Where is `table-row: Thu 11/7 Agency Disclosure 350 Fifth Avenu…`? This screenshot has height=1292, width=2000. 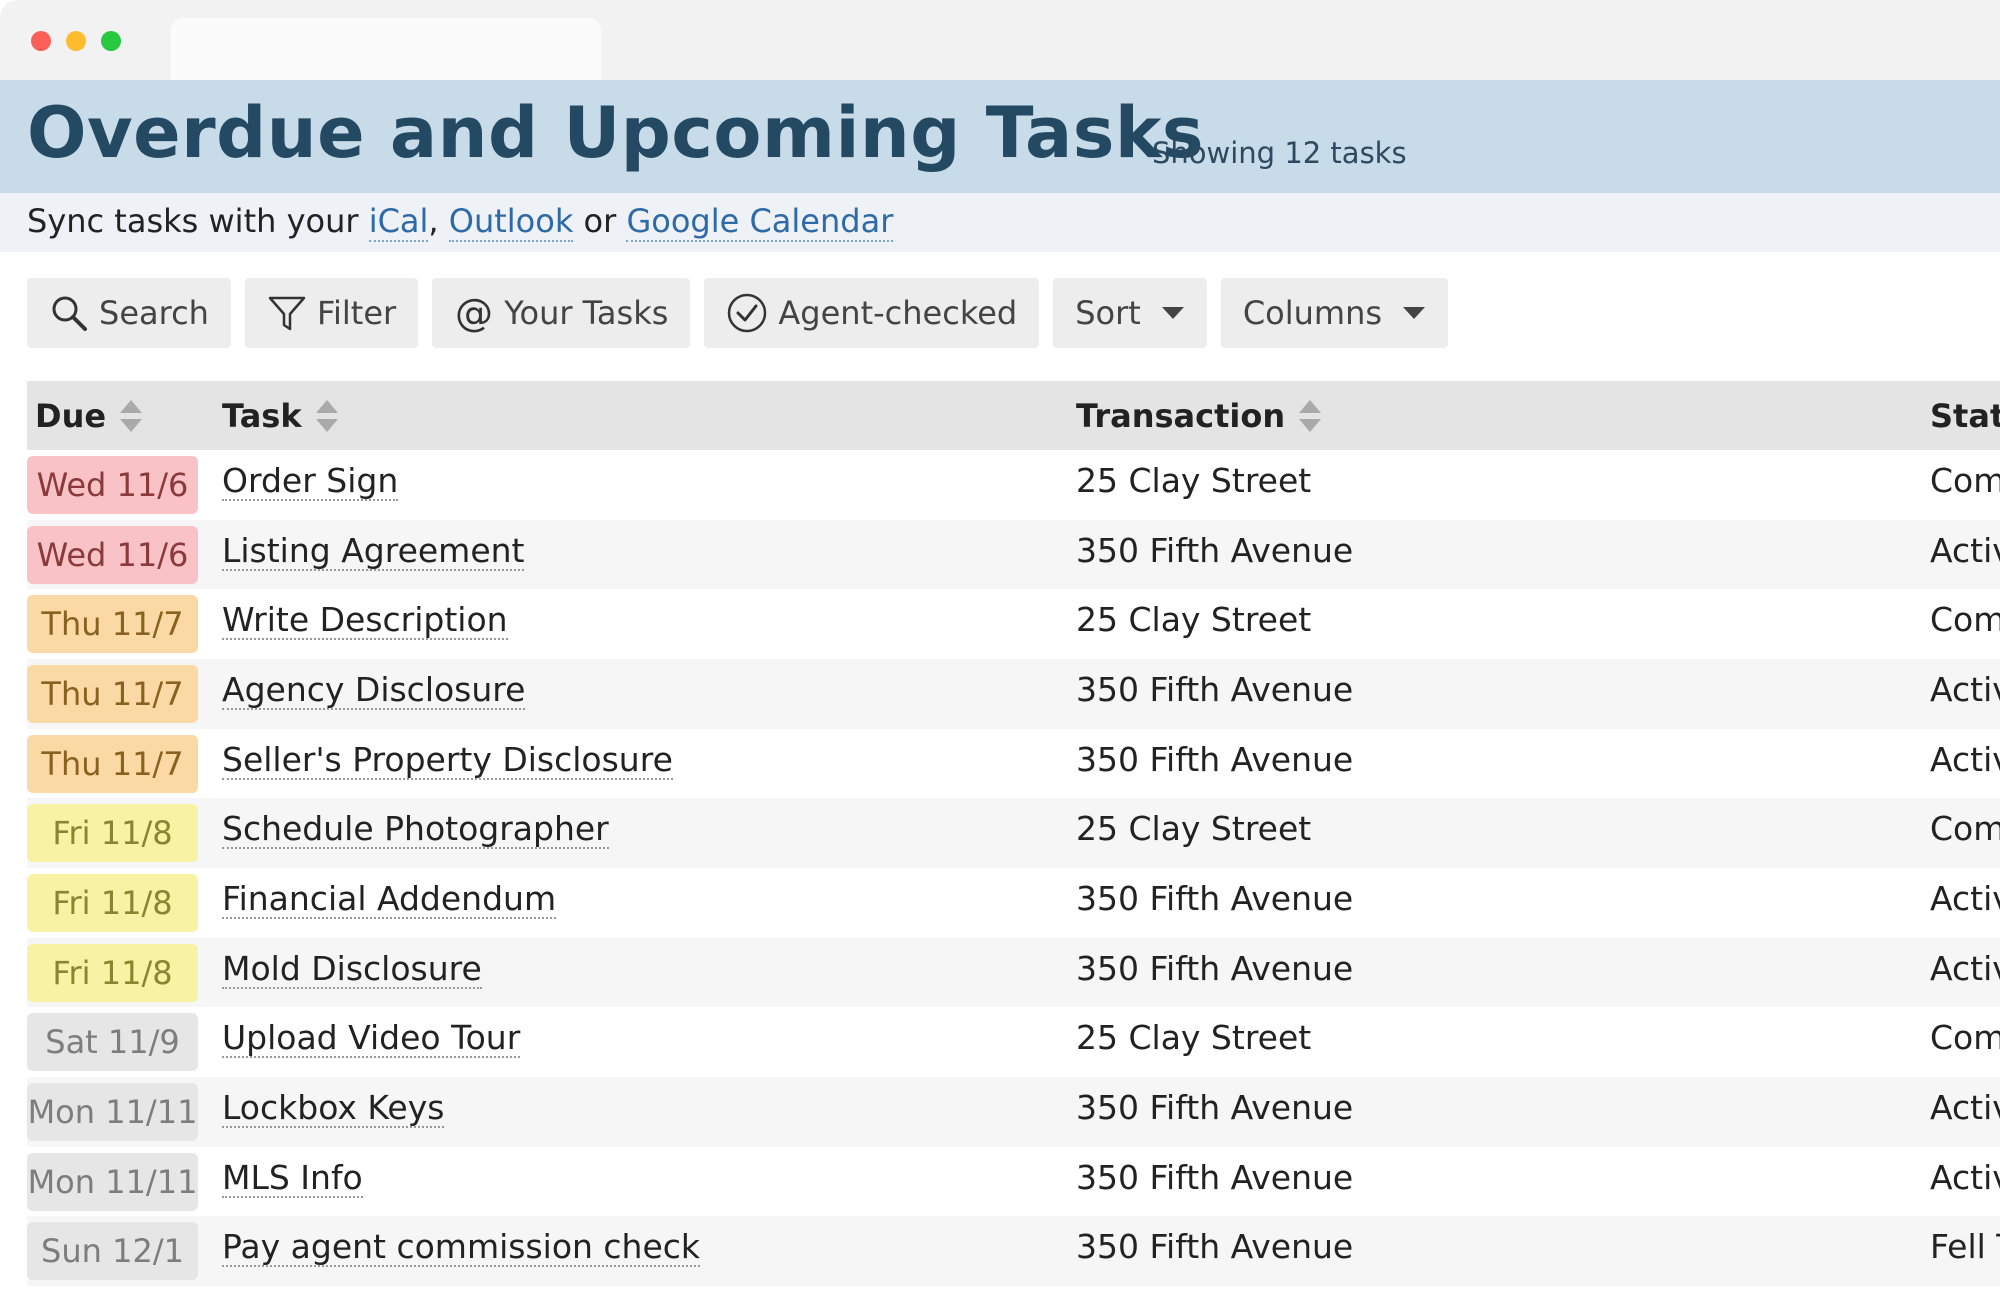 table-row: Thu 11/7 Agency Disclosure 350 Fifth Avenu… is located at coordinates (1013, 693).